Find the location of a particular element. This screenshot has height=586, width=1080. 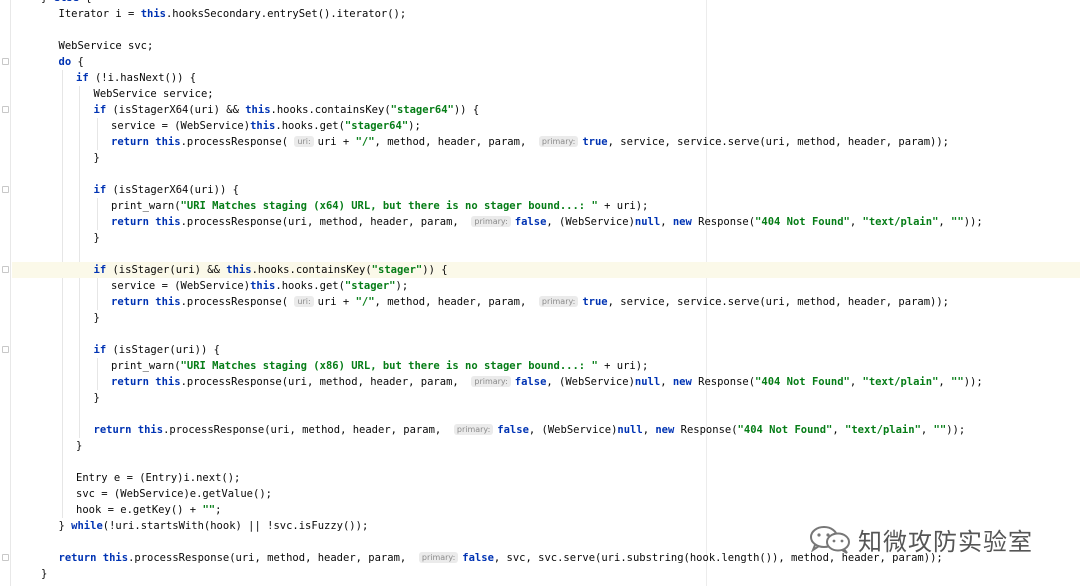

code-token: .hooksSecondary.entrySet().iterator(); is located at coordinates (286, 14).